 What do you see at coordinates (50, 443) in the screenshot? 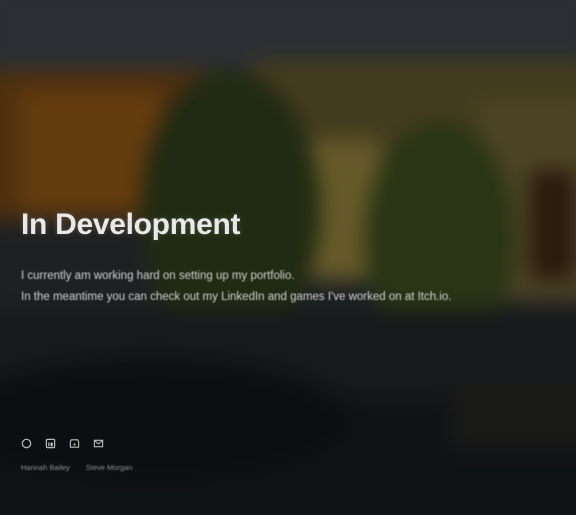
I see `linkedin-icon` at bounding box center [50, 443].